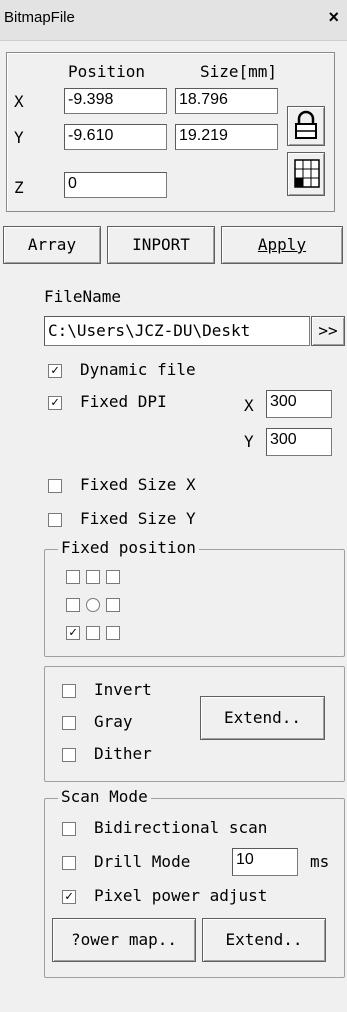 The image size is (347, 1012). What do you see at coordinates (123, 689) in the screenshot?
I see `invert-label: Invert` at bounding box center [123, 689].